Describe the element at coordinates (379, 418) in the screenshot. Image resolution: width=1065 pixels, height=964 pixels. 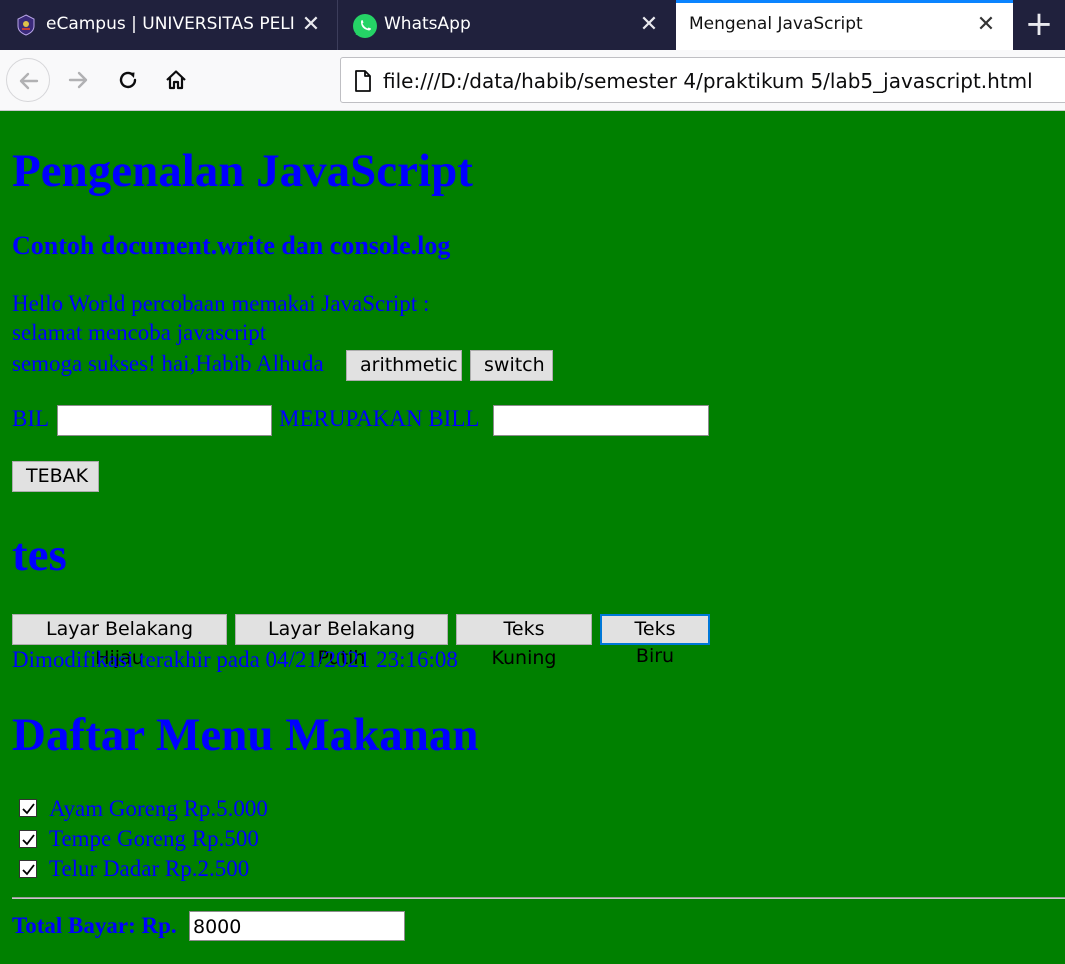
I see `result-label: MERUPAKAN BILL` at that location.